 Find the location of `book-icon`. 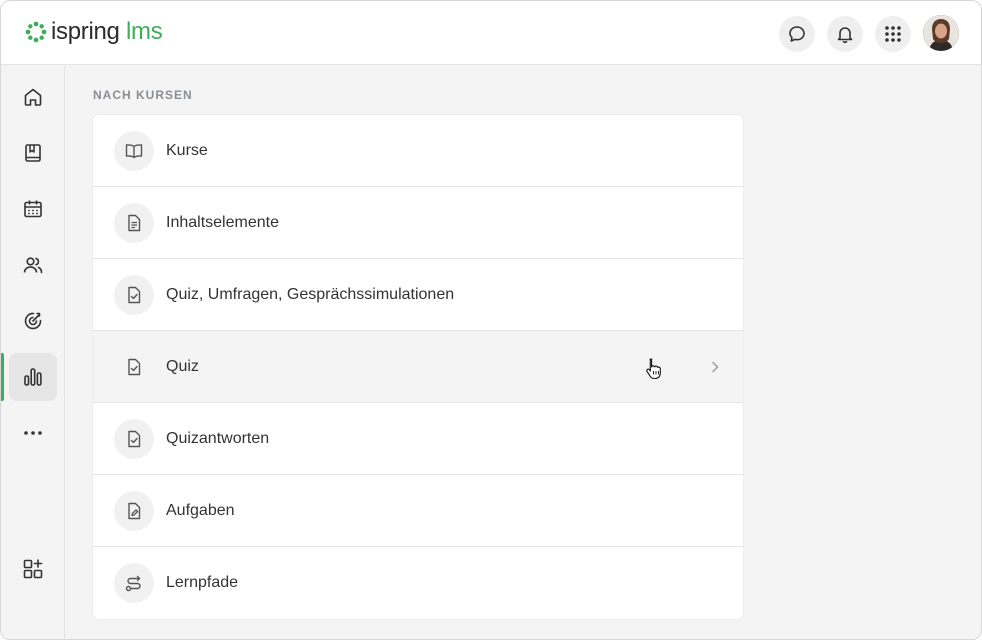

book-icon is located at coordinates (33, 153).